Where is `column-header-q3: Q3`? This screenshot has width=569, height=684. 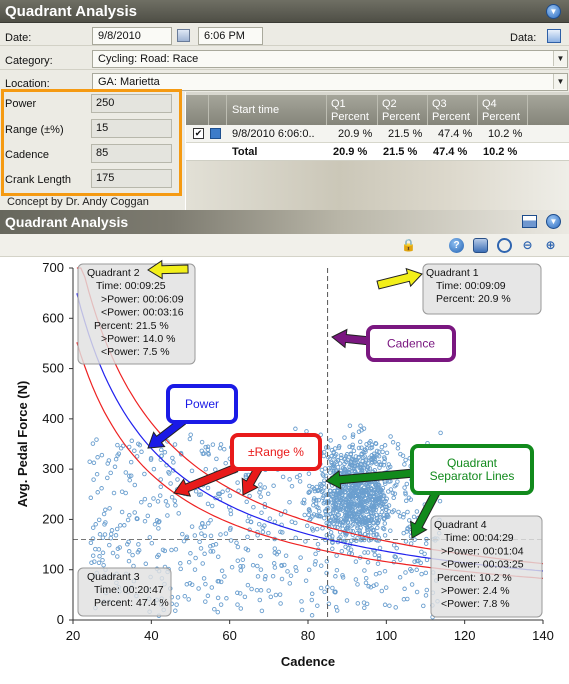 column-header-q3: Q3 is located at coordinates (439, 104).